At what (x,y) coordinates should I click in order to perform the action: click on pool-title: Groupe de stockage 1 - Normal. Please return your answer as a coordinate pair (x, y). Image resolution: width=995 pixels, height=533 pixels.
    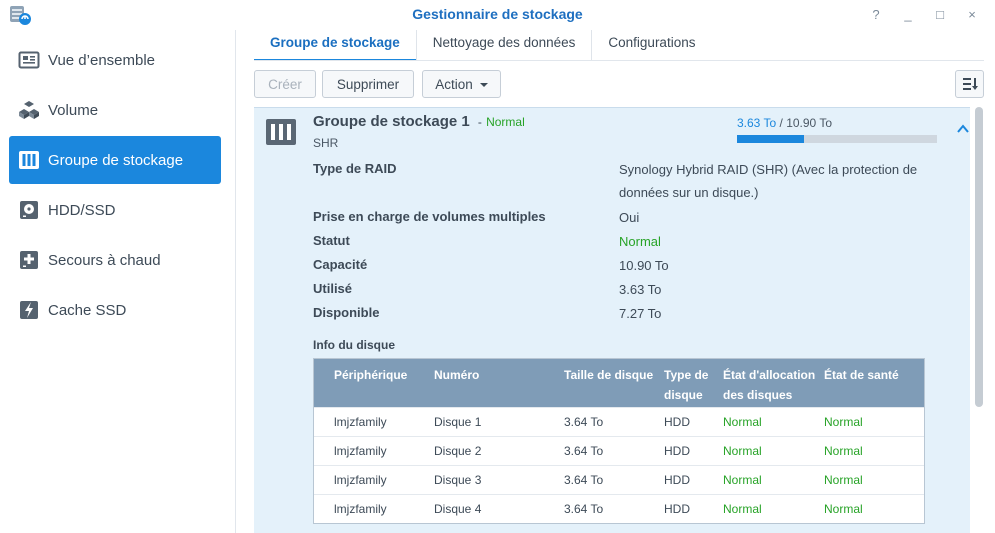
    Looking at the image, I should click on (419, 121).